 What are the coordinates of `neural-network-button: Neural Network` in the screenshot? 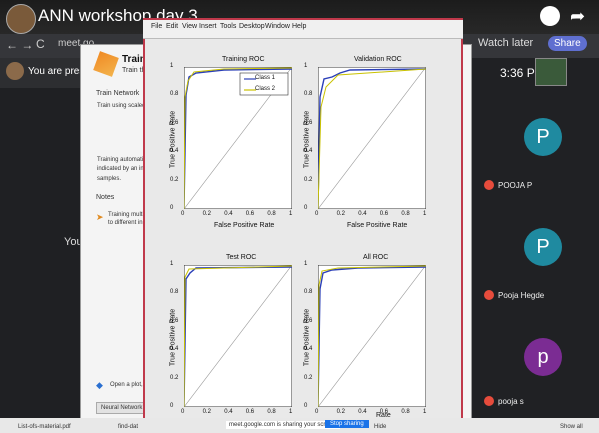 It's located at (122, 408).